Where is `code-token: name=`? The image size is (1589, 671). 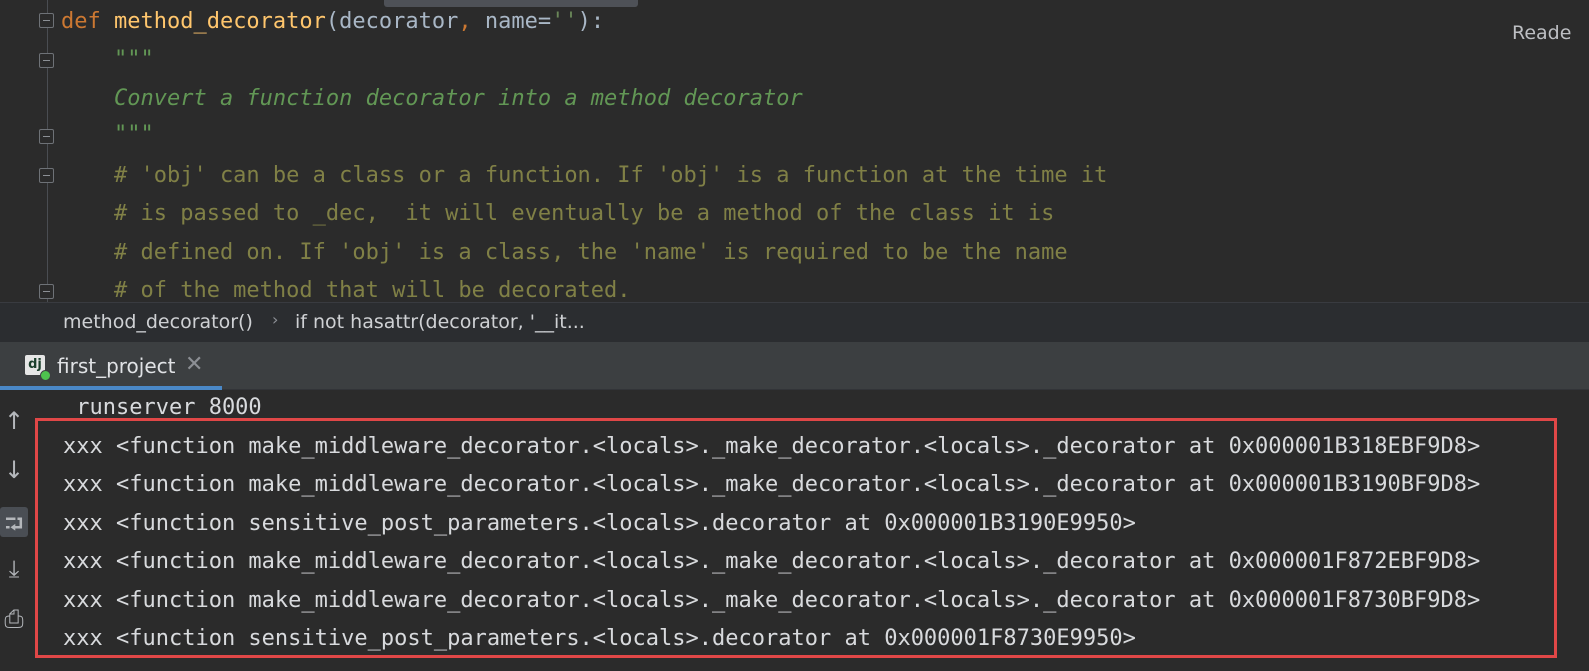
code-token: name= is located at coordinates (518, 21).